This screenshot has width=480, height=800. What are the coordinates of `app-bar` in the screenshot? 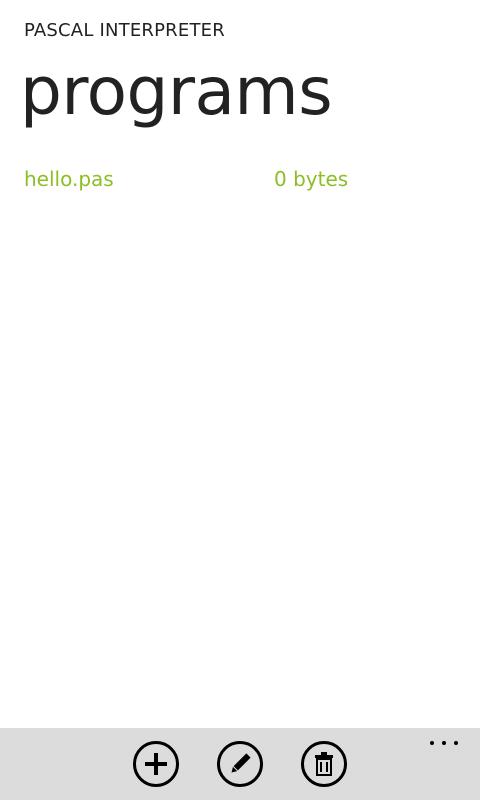 It's located at (240, 764).